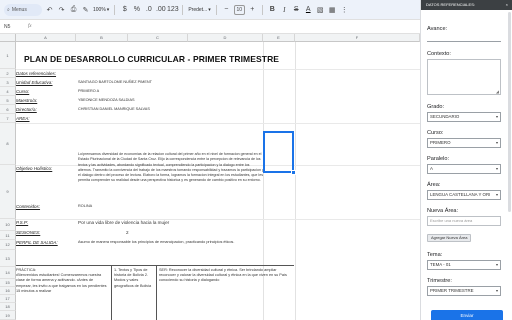 The height and width of the screenshot is (320, 512). I want to click on name-box: N5, so click(14, 27).